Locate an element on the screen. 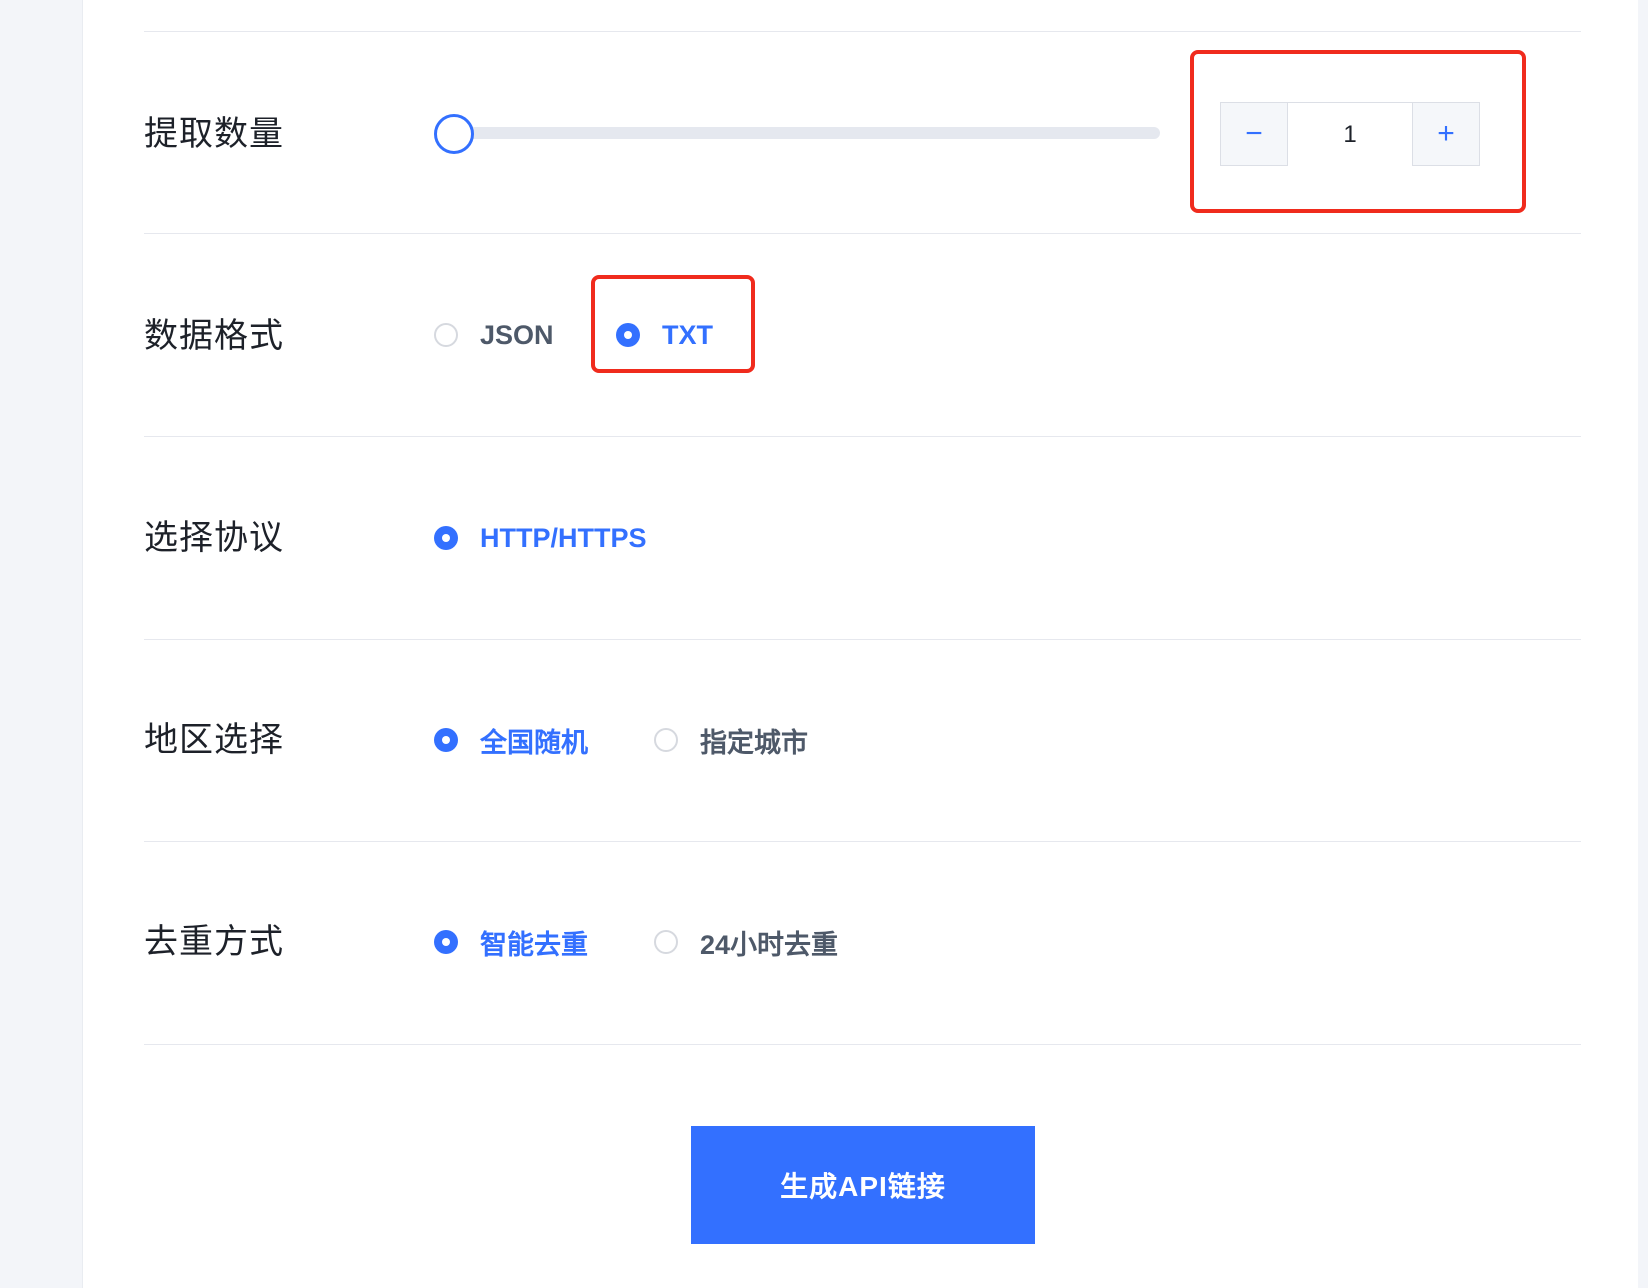  region-option-random-label: 全国随机 is located at coordinates (534, 742).